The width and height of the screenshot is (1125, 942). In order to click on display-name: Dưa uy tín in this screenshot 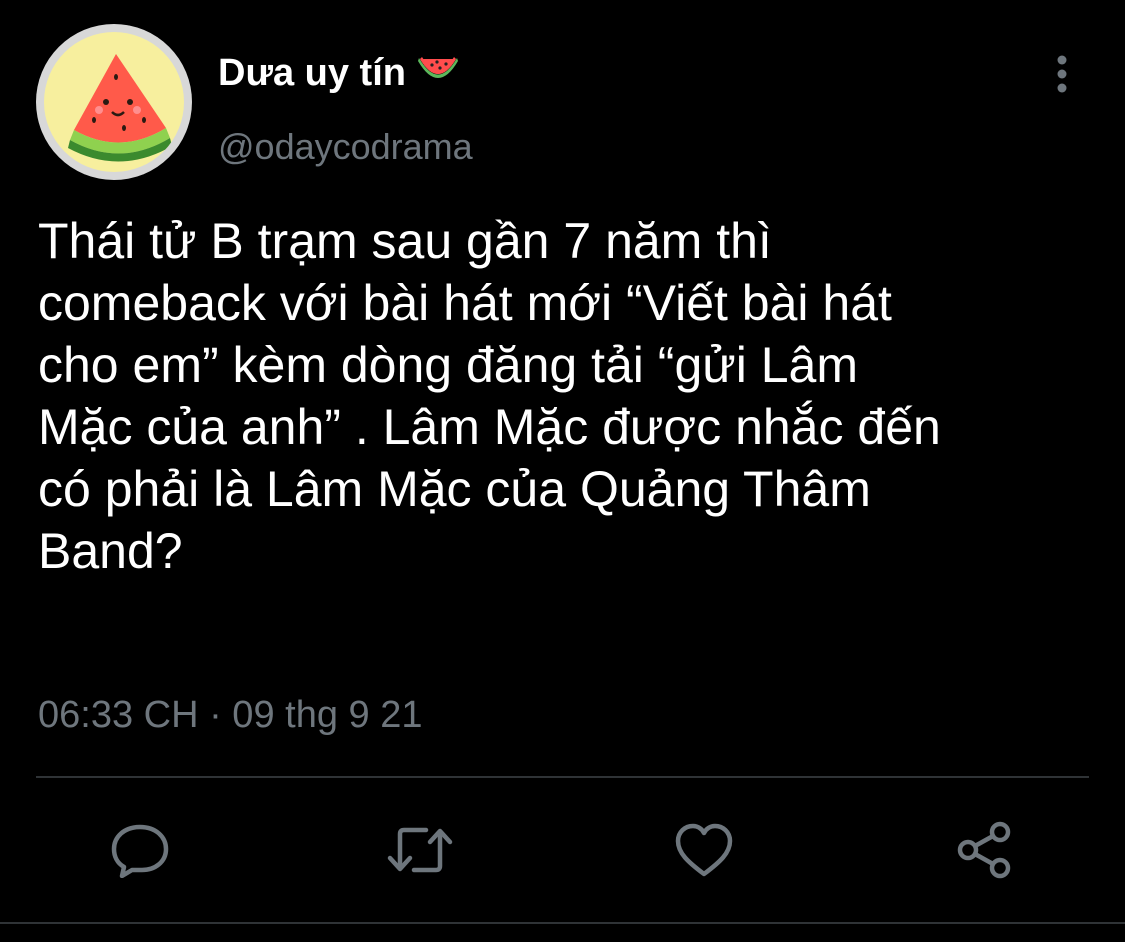, I will do `click(338, 73)`.